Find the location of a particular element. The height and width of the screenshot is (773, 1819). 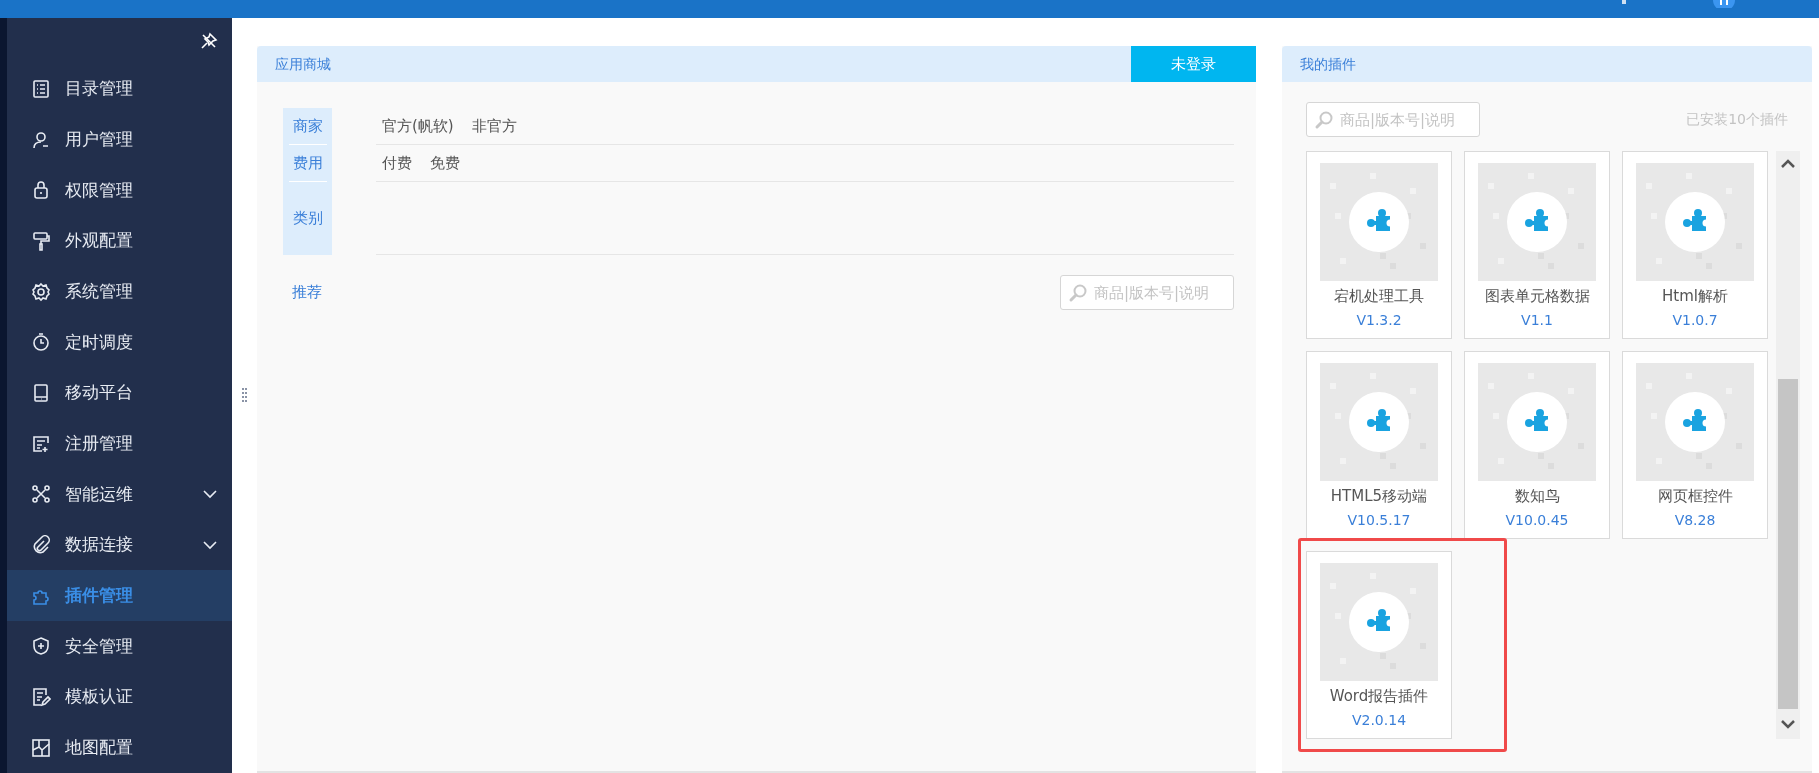

plugin-card: 宕机处理工具 V1.3.2 is located at coordinates (1379, 245).